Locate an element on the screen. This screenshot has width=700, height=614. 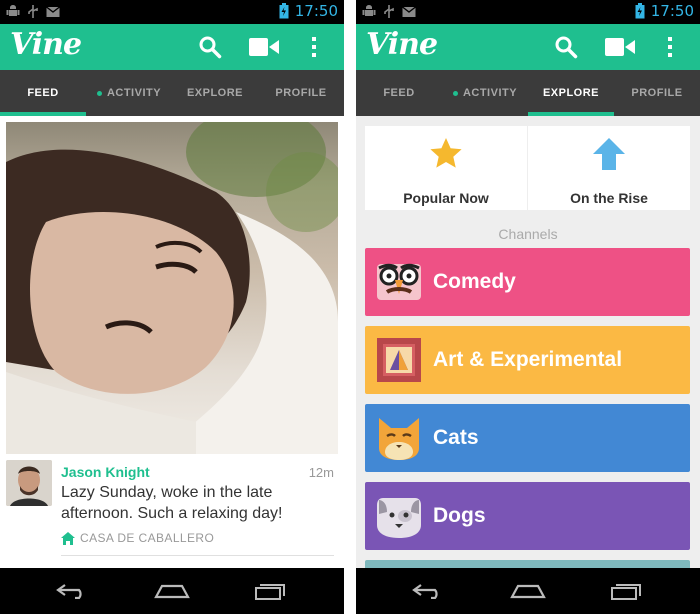
home-icon is located at coordinates (68, 538).